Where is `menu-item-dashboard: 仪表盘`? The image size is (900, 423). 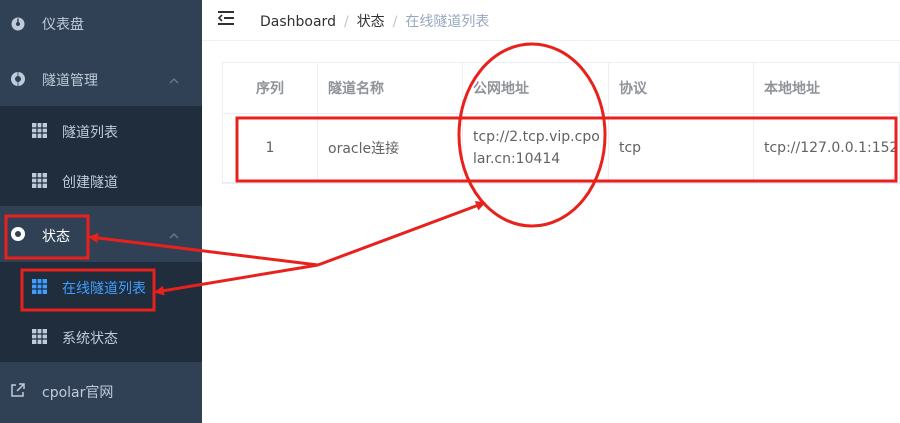 menu-item-dashboard: 仪表盘 is located at coordinates (101, 22).